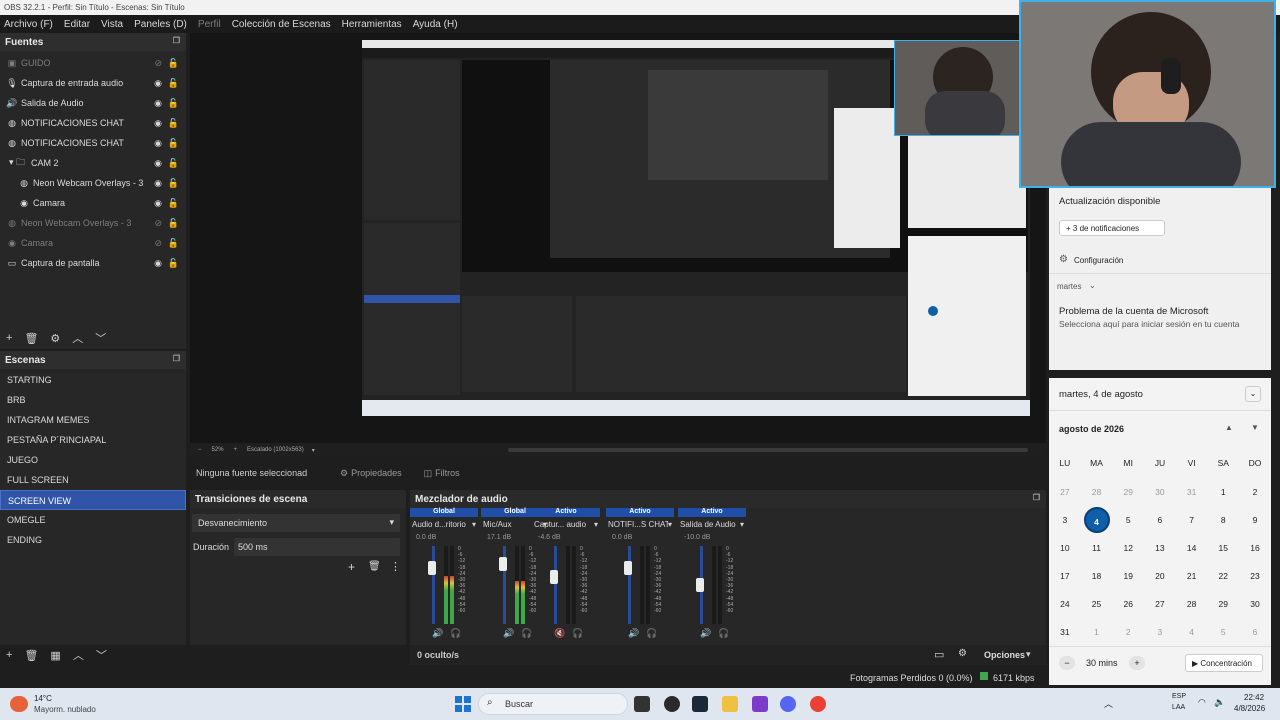 This screenshot has height=720, width=1280. What do you see at coordinates (788, 704) in the screenshot?
I see `discord-icon` at bounding box center [788, 704].